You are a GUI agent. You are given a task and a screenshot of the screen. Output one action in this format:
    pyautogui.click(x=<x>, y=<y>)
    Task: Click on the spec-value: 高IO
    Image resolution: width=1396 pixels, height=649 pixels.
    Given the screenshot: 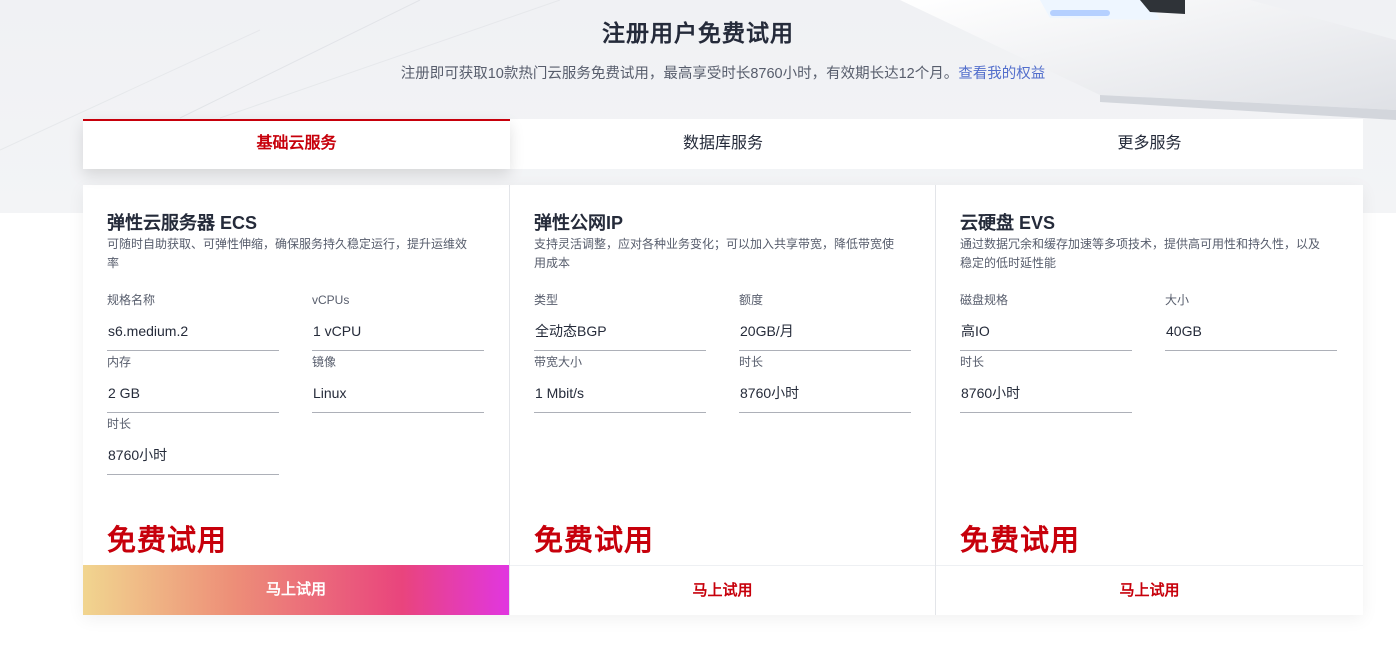 What is the action you would take?
    pyautogui.click(x=1046, y=336)
    